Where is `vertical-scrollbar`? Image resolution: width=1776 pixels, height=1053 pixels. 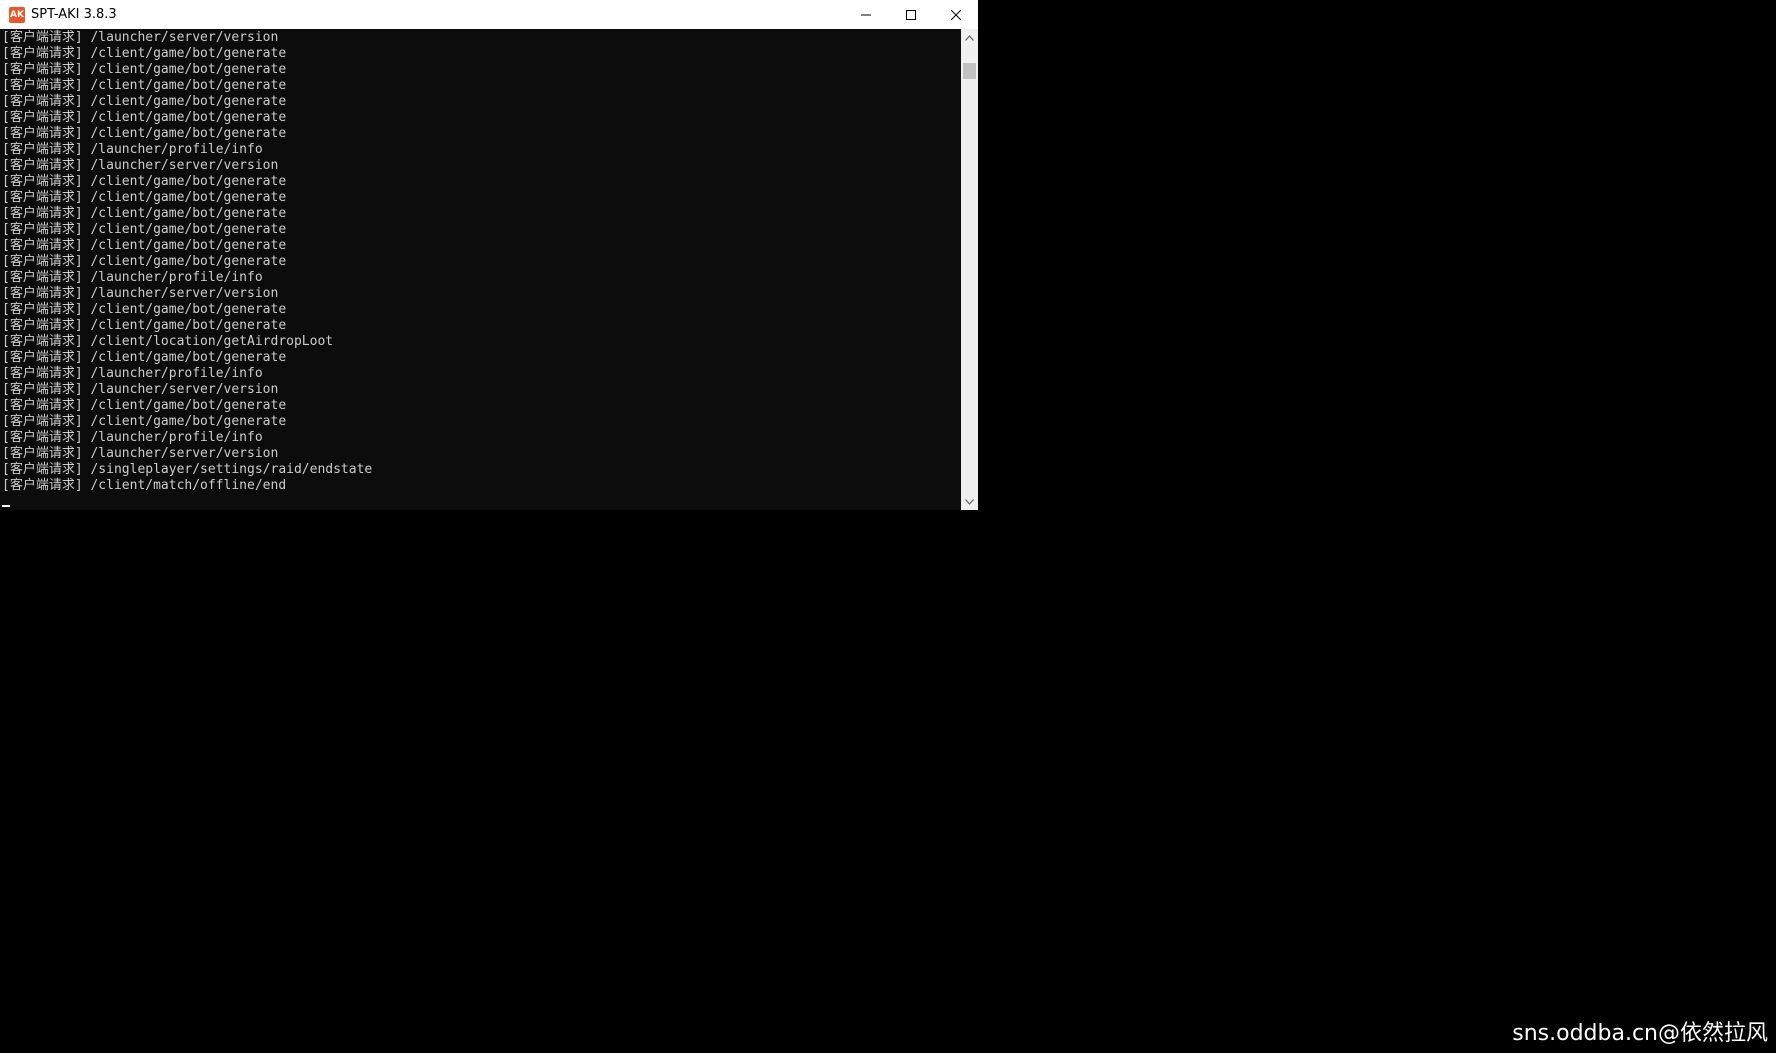
vertical-scrollbar is located at coordinates (969, 269).